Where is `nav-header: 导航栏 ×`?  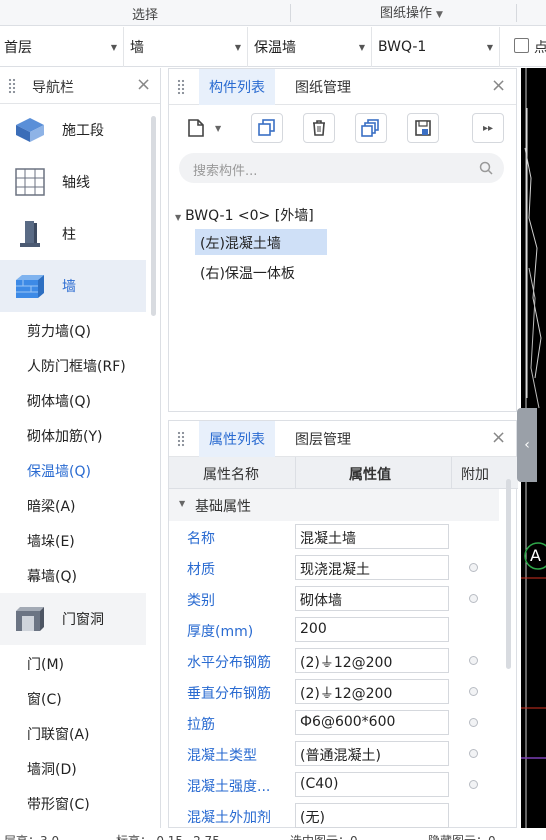
nav-header: 导航栏 × is located at coordinates (80, 86).